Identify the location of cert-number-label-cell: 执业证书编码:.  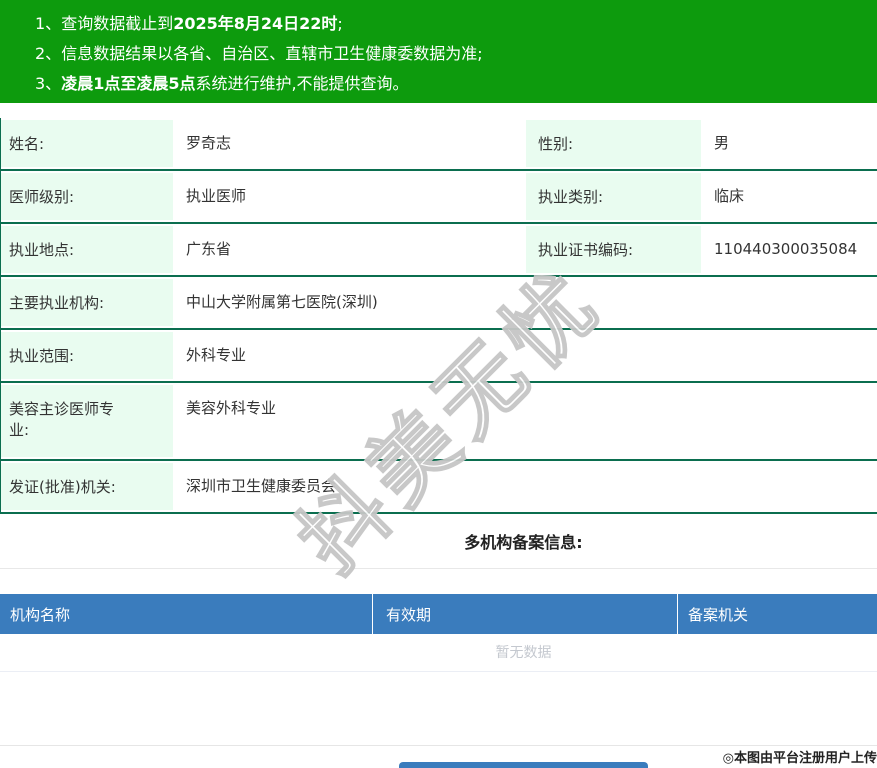
(613, 249).